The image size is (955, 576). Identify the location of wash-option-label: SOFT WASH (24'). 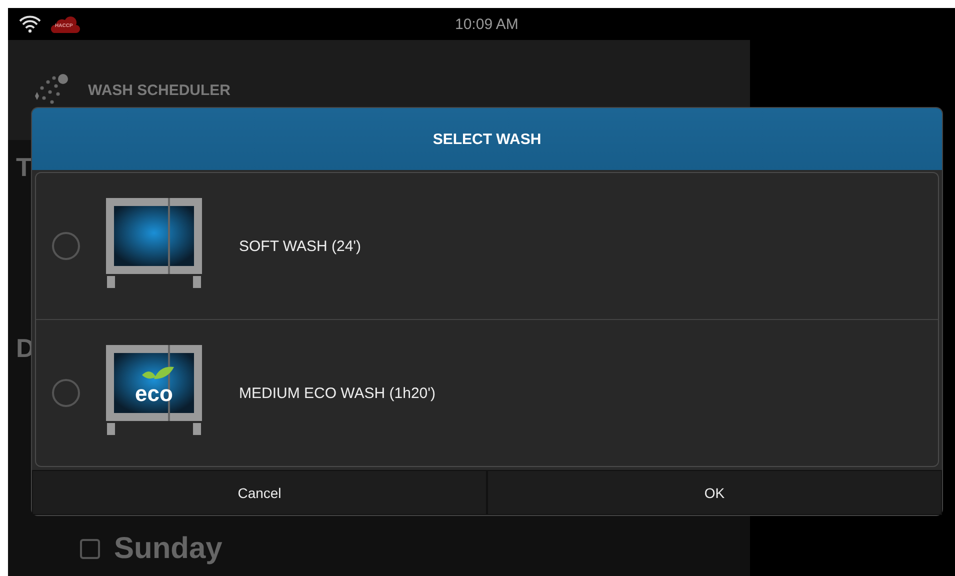
(300, 246).